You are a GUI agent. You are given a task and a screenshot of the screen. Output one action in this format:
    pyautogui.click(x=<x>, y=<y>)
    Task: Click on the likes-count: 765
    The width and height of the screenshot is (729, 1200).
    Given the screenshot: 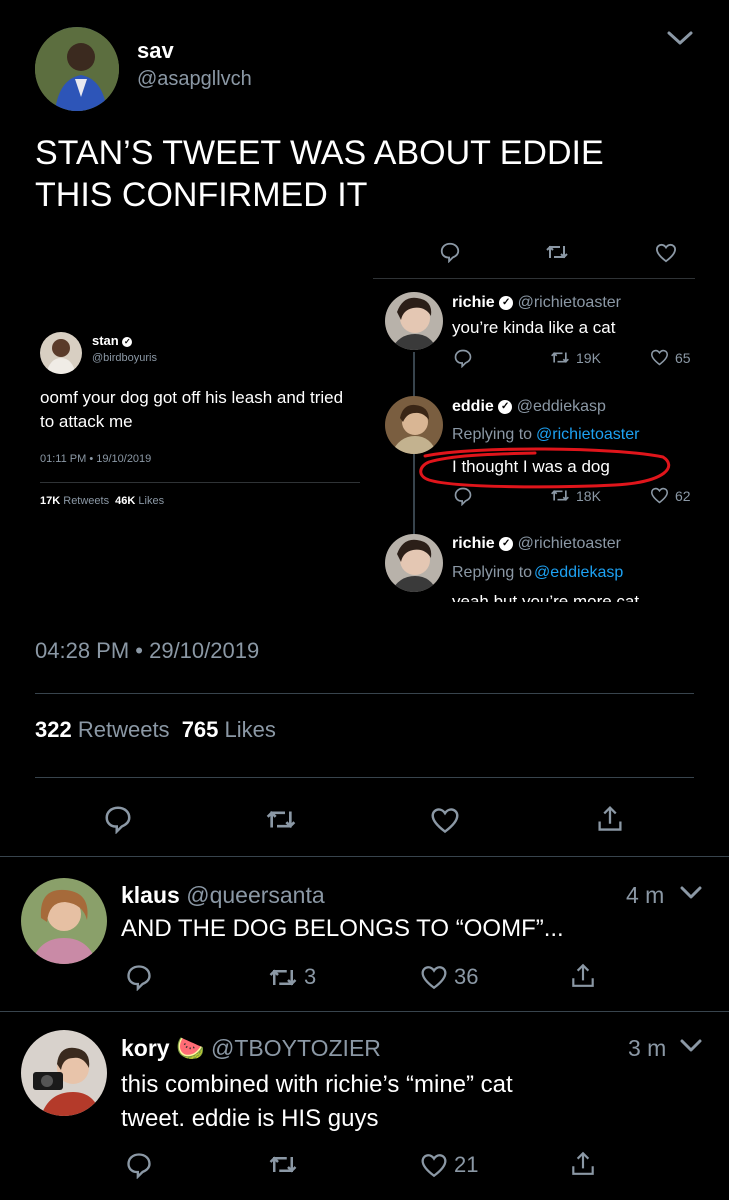 What is the action you would take?
    pyautogui.click(x=200, y=729)
    